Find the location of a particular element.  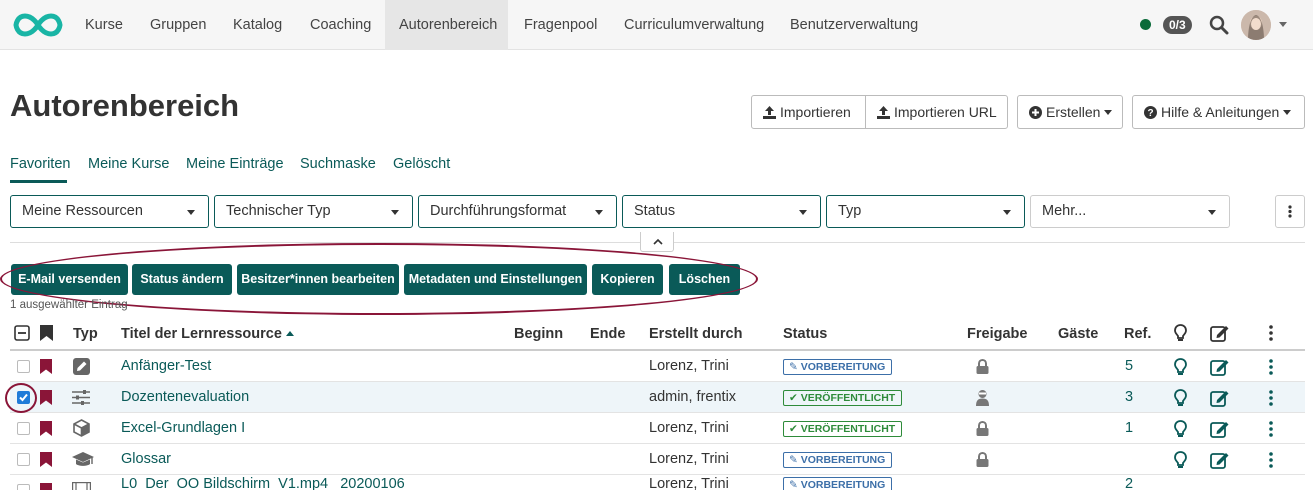

create-button: Erstellen is located at coordinates (1070, 112).